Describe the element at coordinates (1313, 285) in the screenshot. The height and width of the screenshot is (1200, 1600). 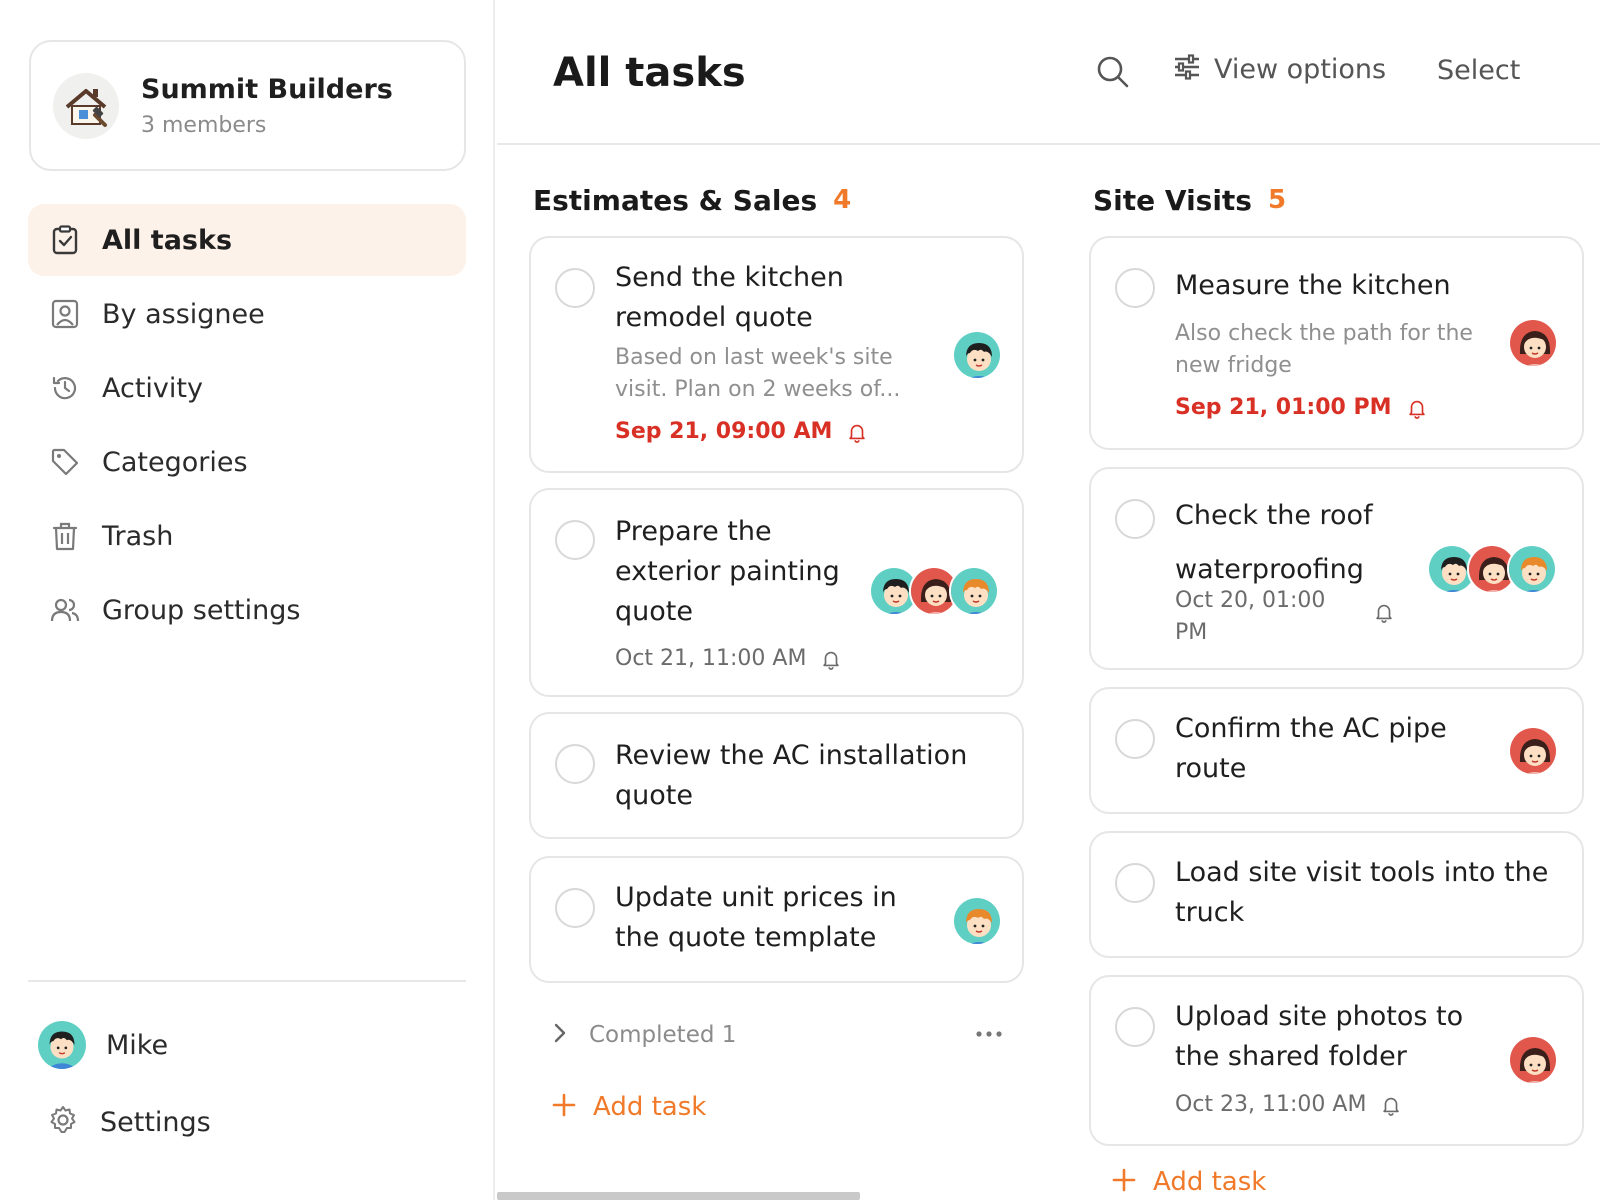
I see `task-title: Measure the kitchen` at that location.